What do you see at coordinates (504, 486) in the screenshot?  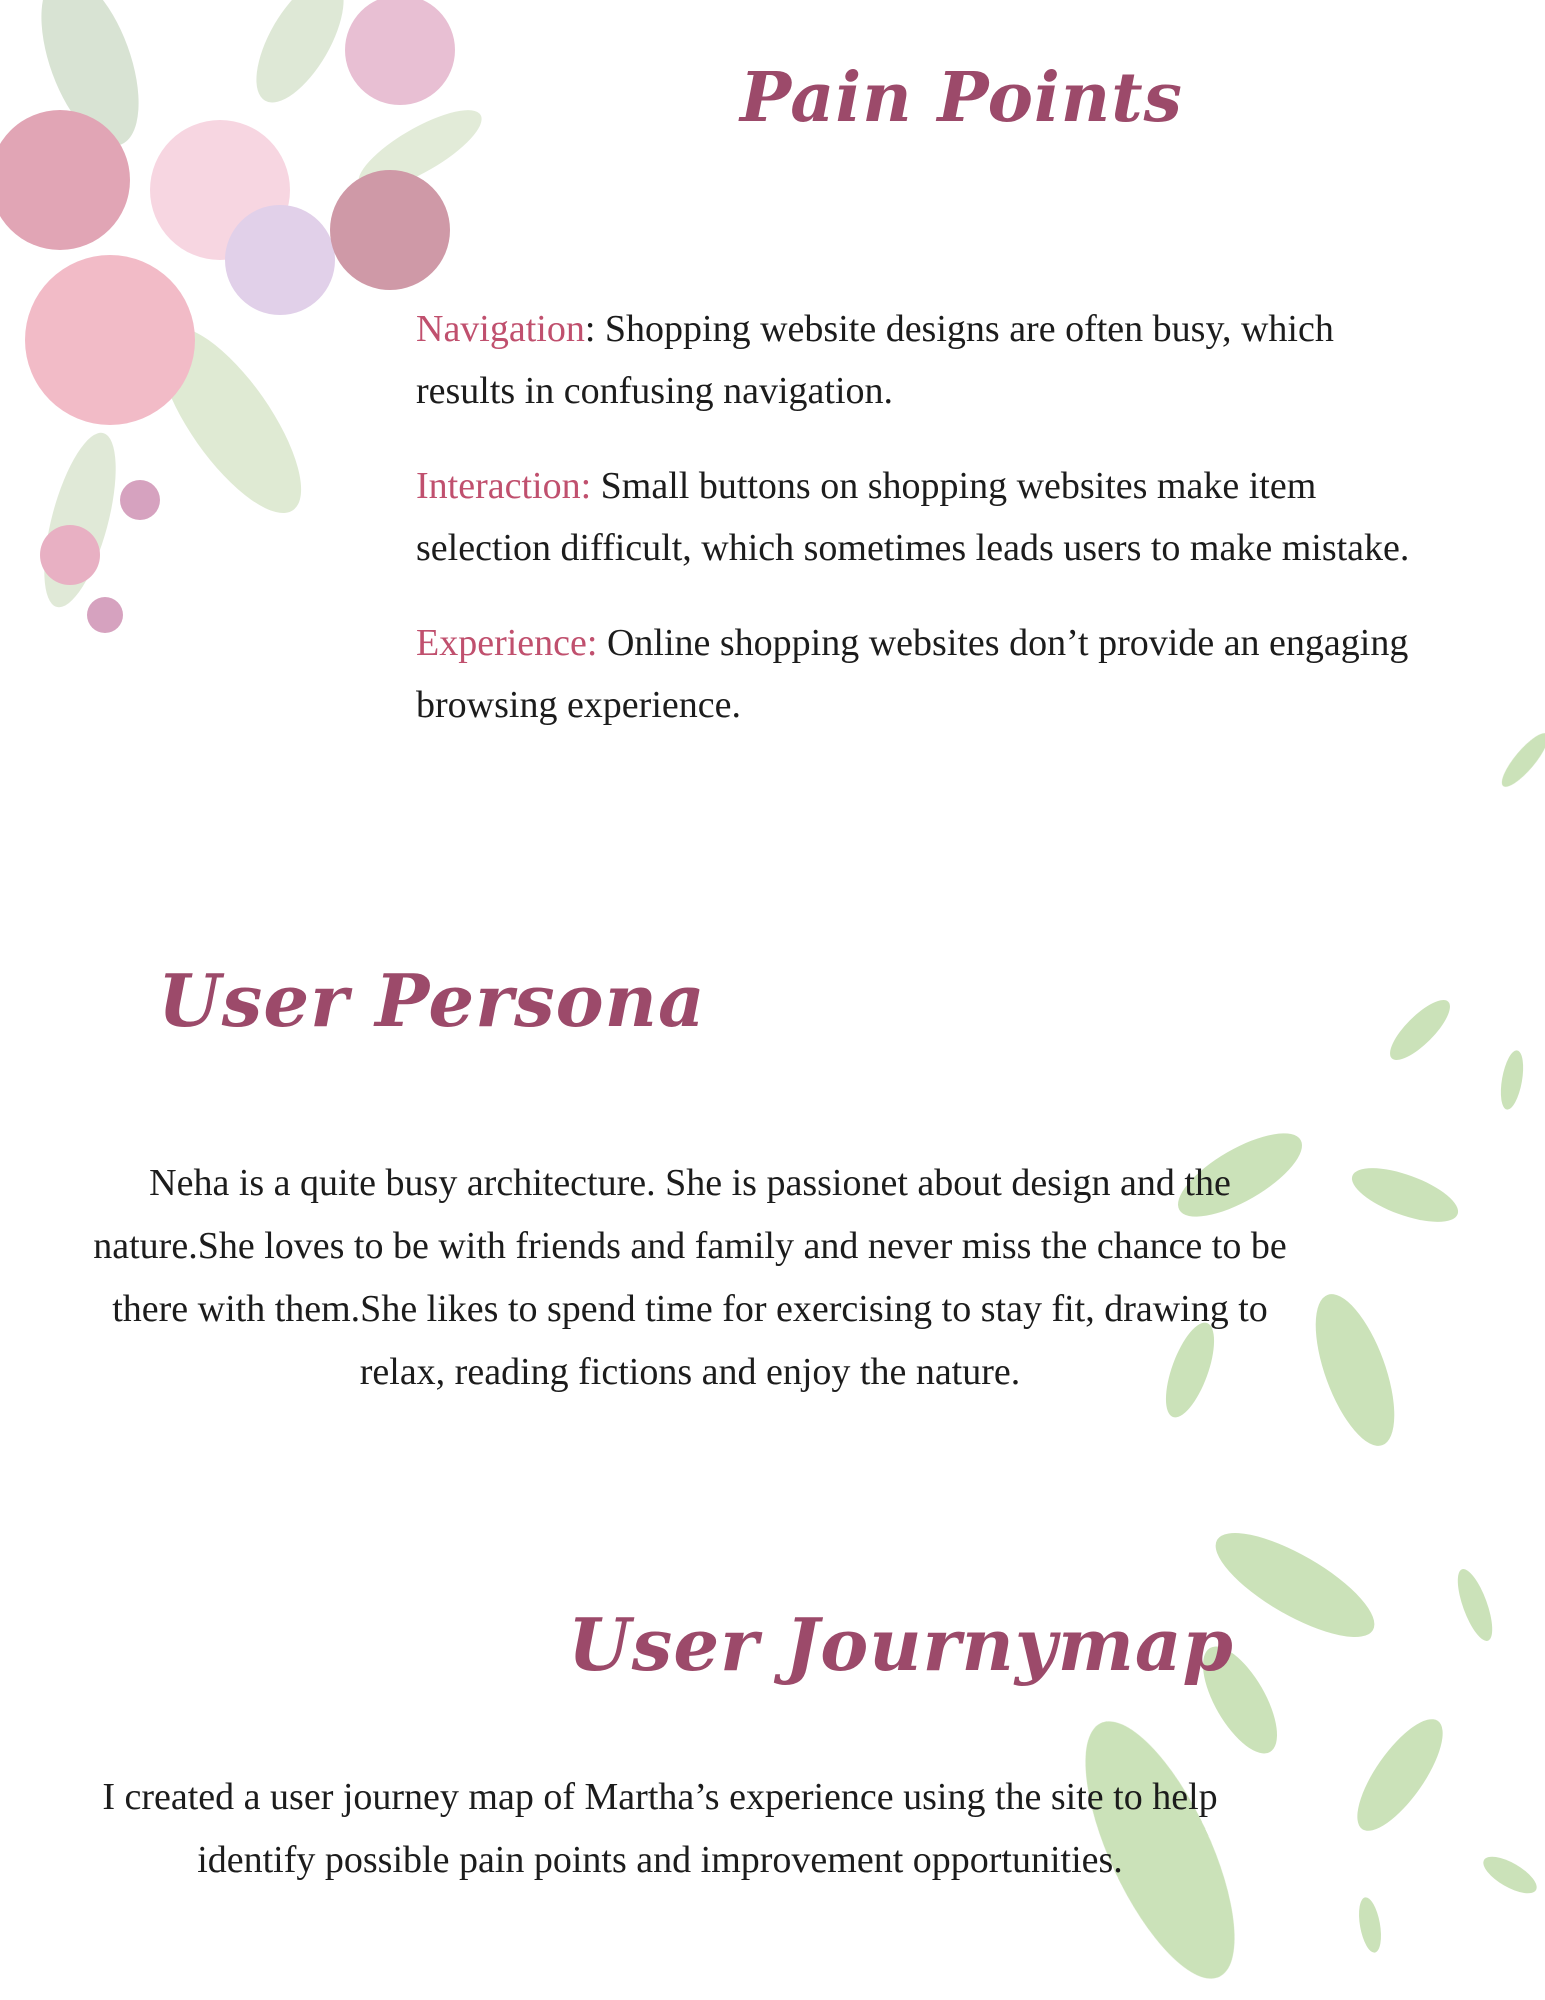 I see `pain-point-term: Interaction:` at bounding box center [504, 486].